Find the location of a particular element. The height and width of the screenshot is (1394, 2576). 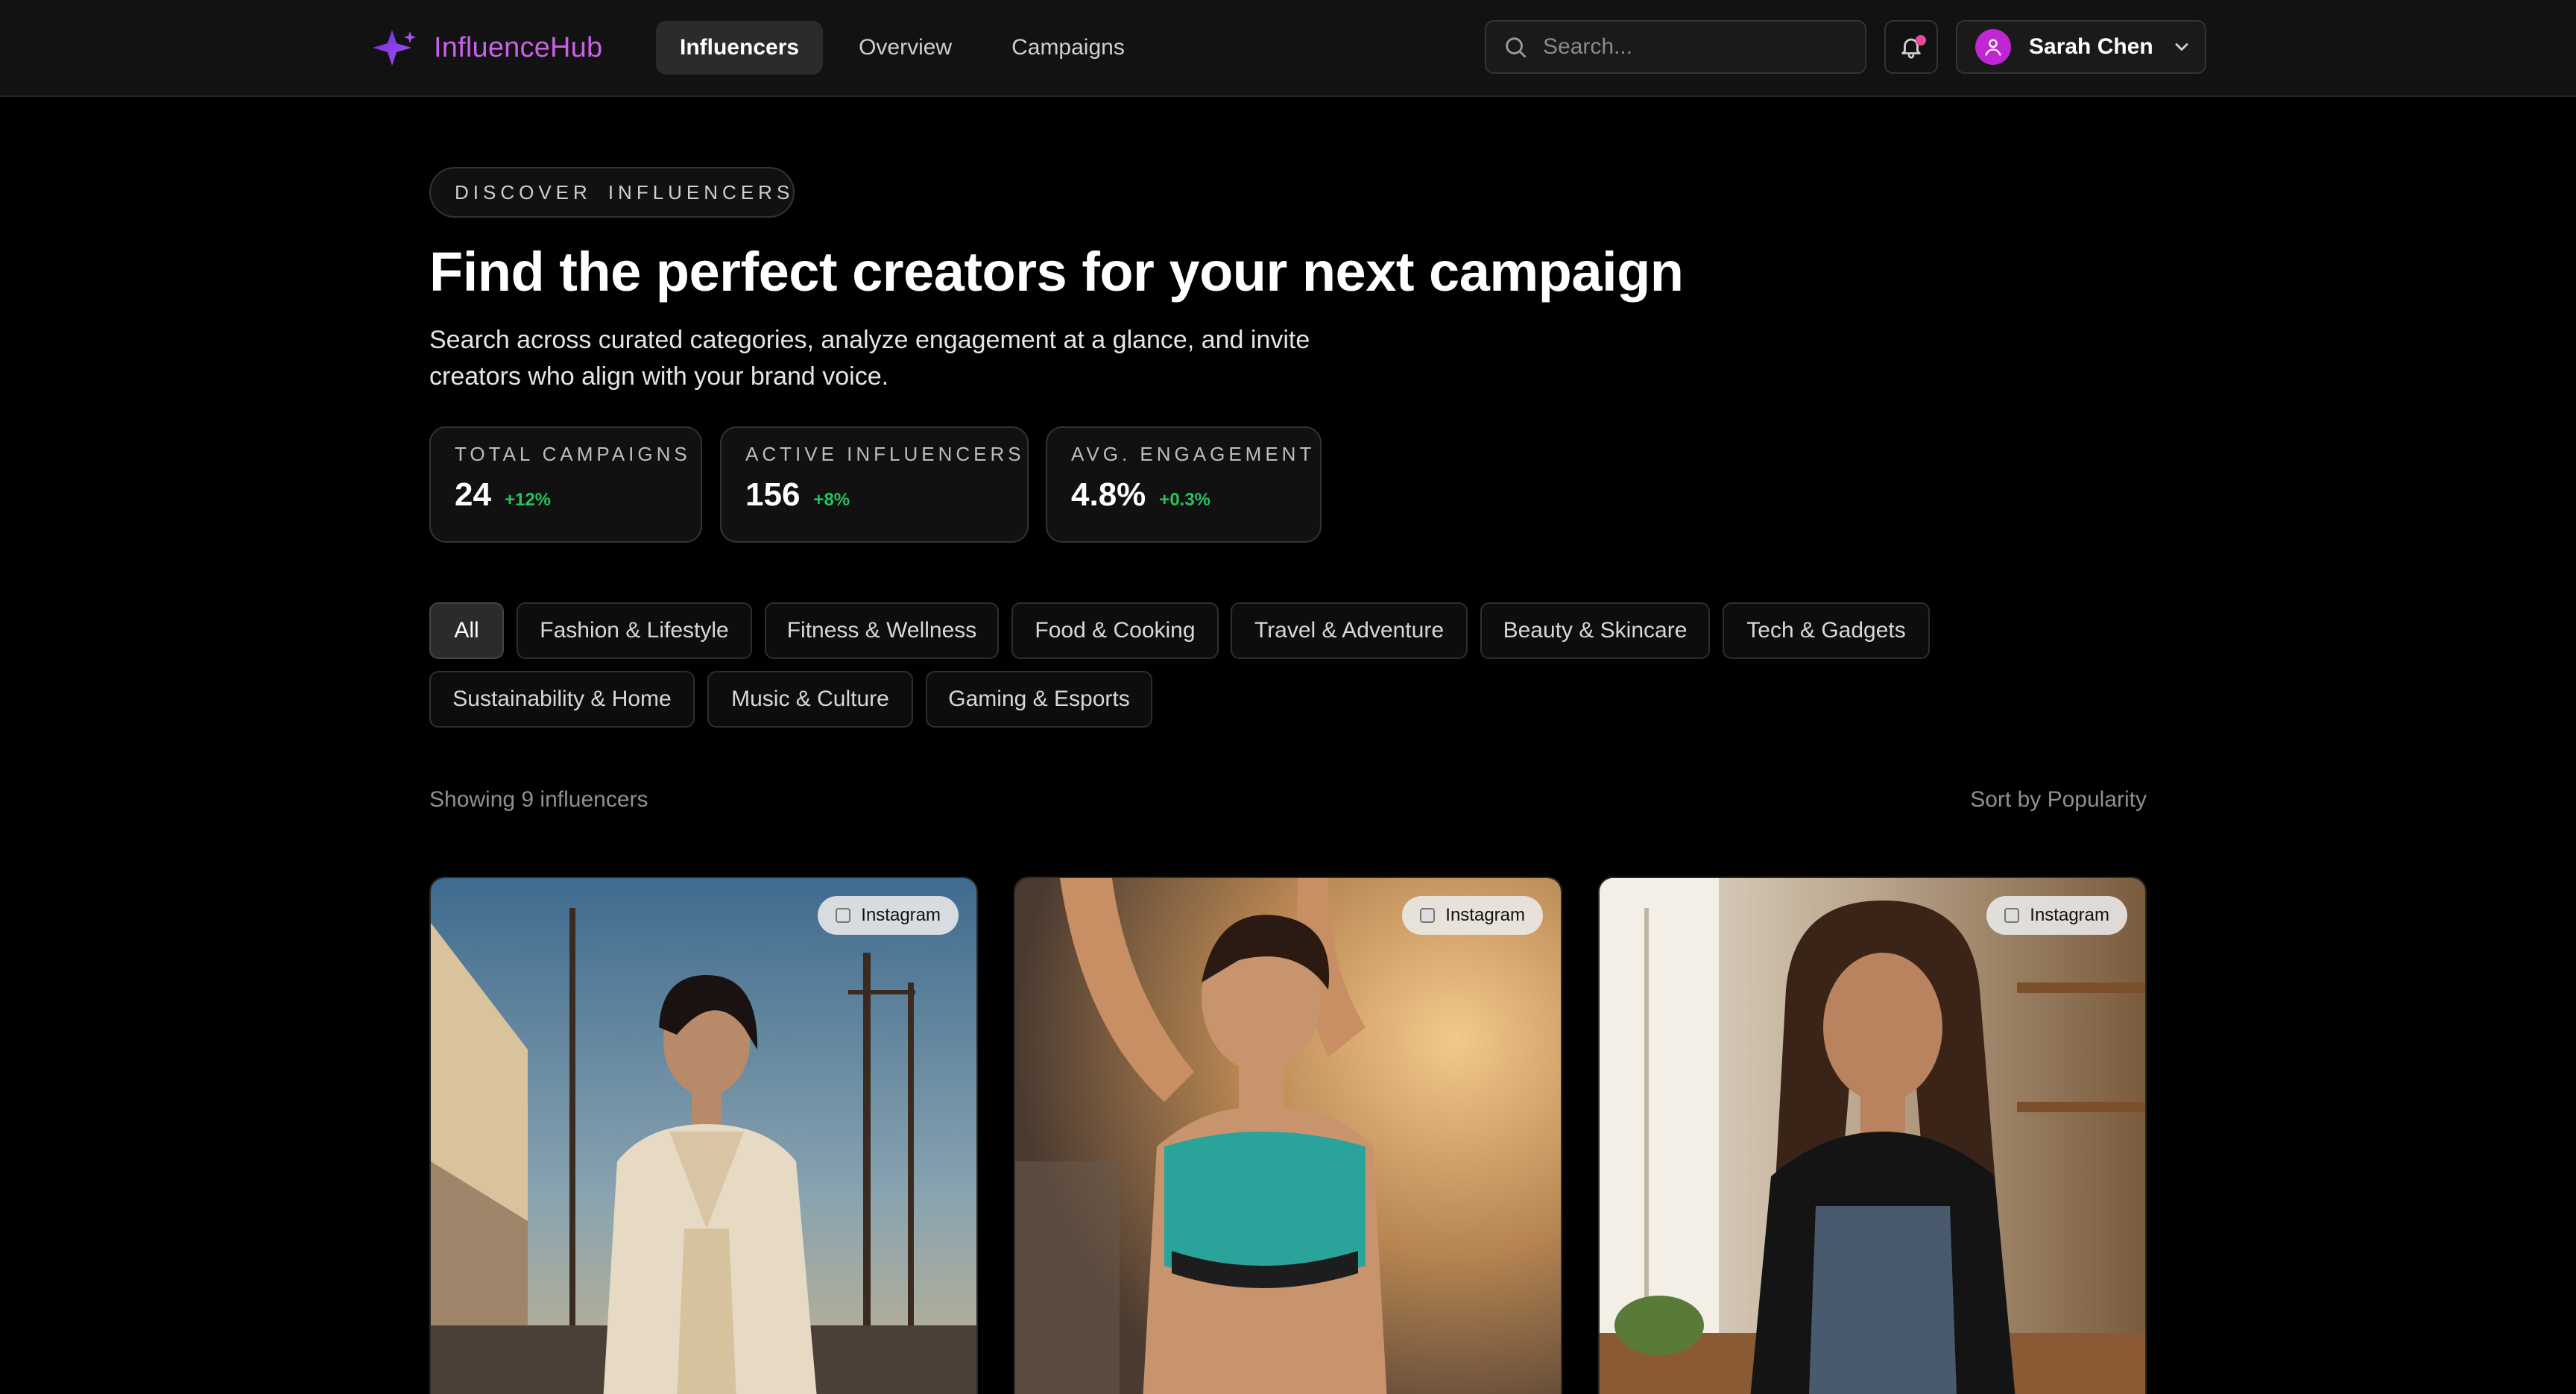

chevron-down-icon is located at coordinates (2181, 47).